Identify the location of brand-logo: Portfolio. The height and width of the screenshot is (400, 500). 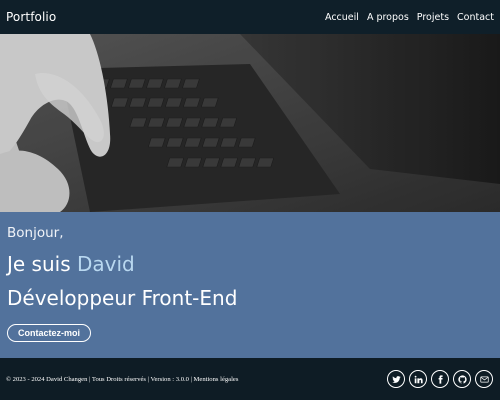
(31, 17).